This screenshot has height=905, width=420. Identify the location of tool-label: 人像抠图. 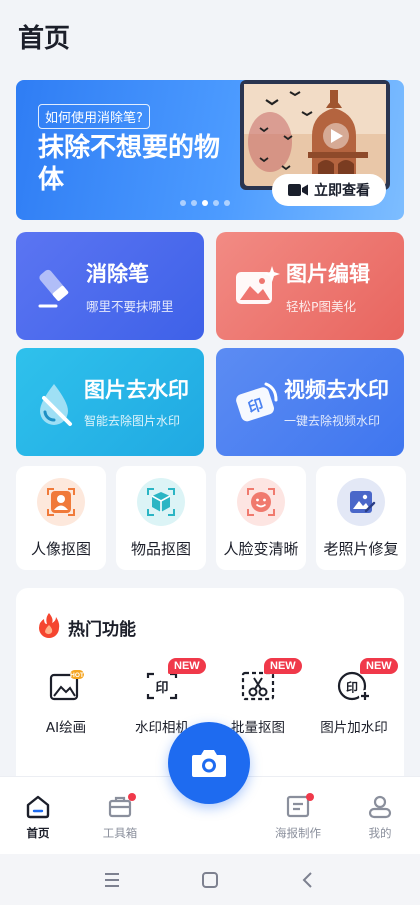
(60, 549).